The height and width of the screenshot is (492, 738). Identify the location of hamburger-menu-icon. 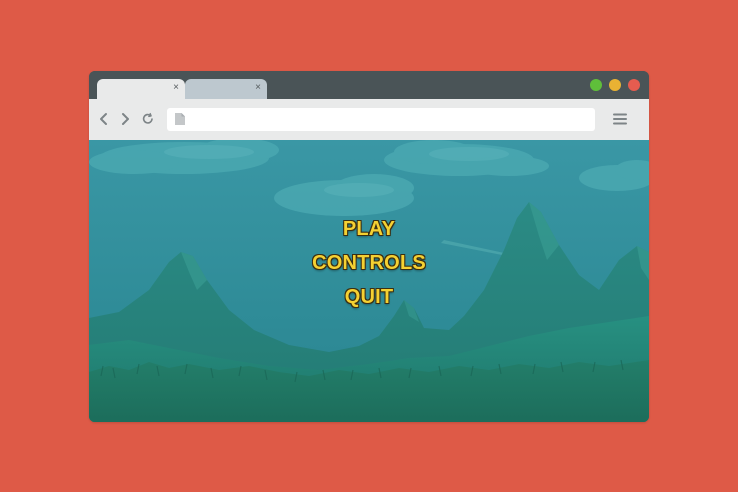
(620, 119).